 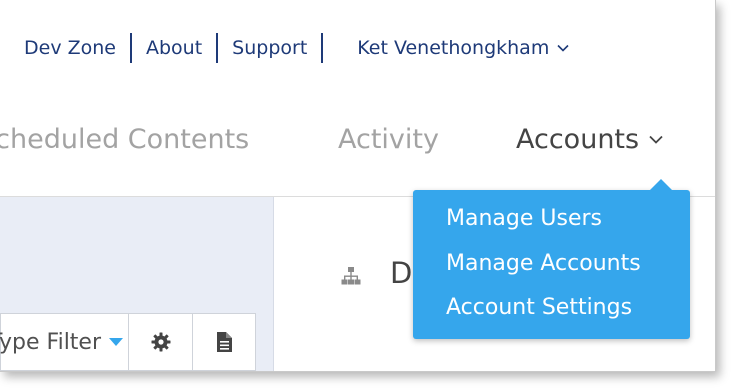 I want to click on type-filter-dropdown: Type Filter, so click(x=64, y=342).